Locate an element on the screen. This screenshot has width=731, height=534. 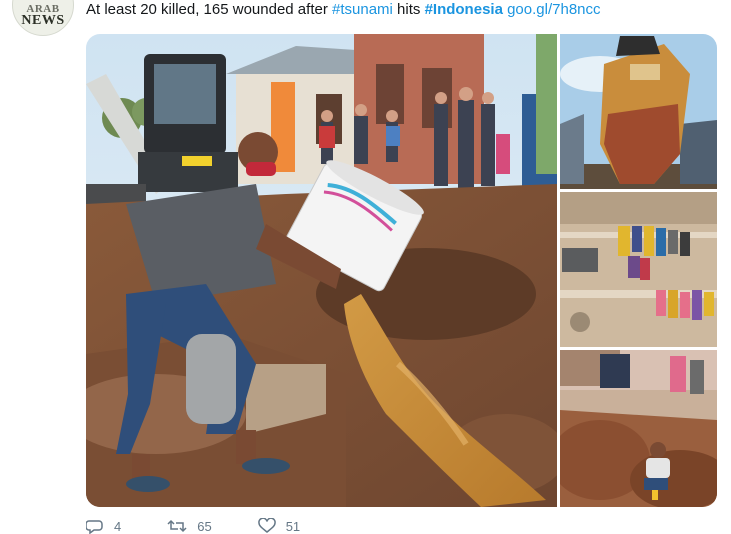
photo-ship is located at coordinates (638, 111).